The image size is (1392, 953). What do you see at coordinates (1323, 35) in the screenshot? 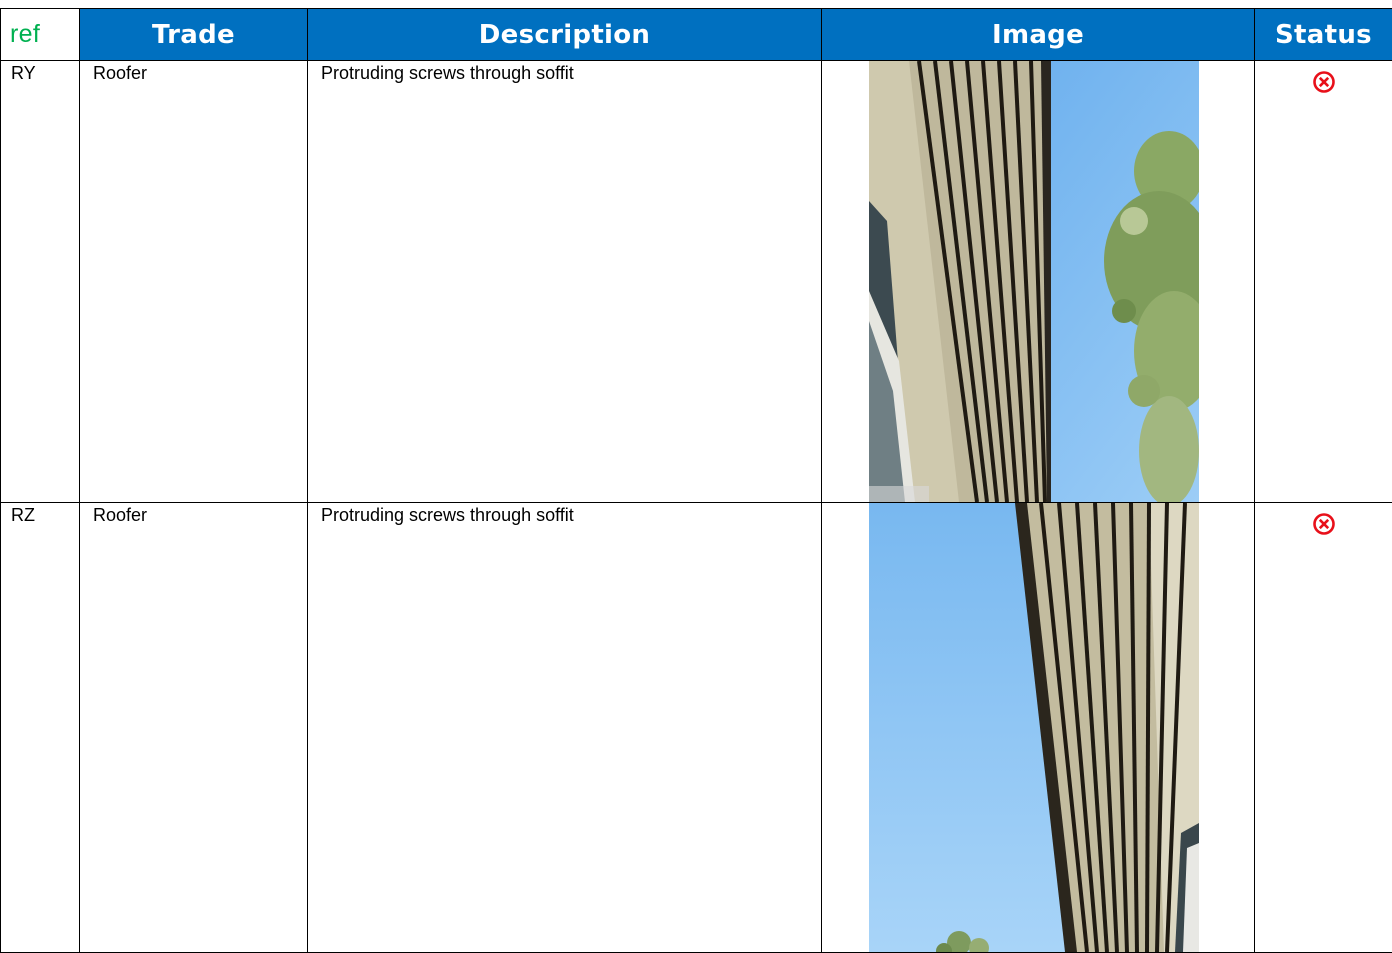
I see `header-status: Status` at bounding box center [1323, 35].